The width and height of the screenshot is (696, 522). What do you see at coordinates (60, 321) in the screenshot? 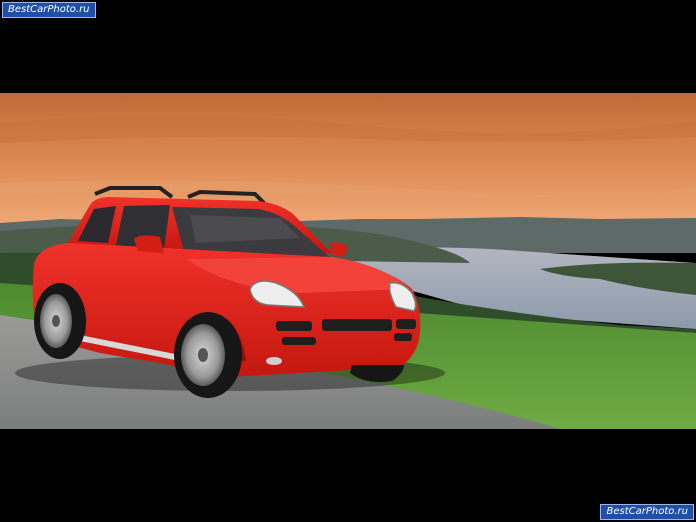
I see `rear-wheel` at bounding box center [60, 321].